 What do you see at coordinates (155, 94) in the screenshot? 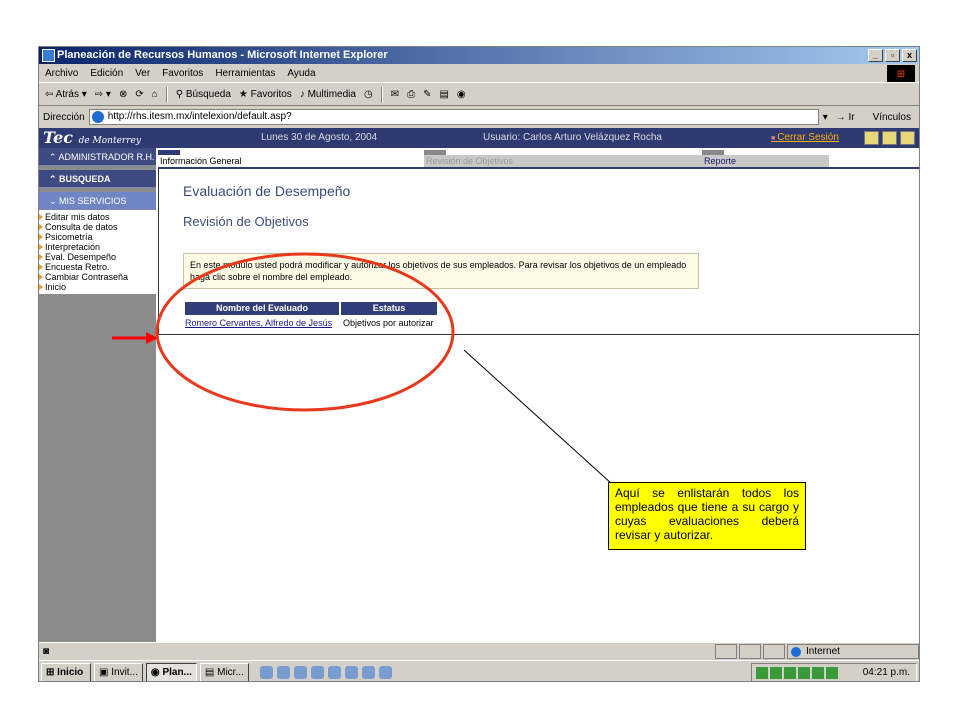
I see `home-icon: ⌂` at bounding box center [155, 94].